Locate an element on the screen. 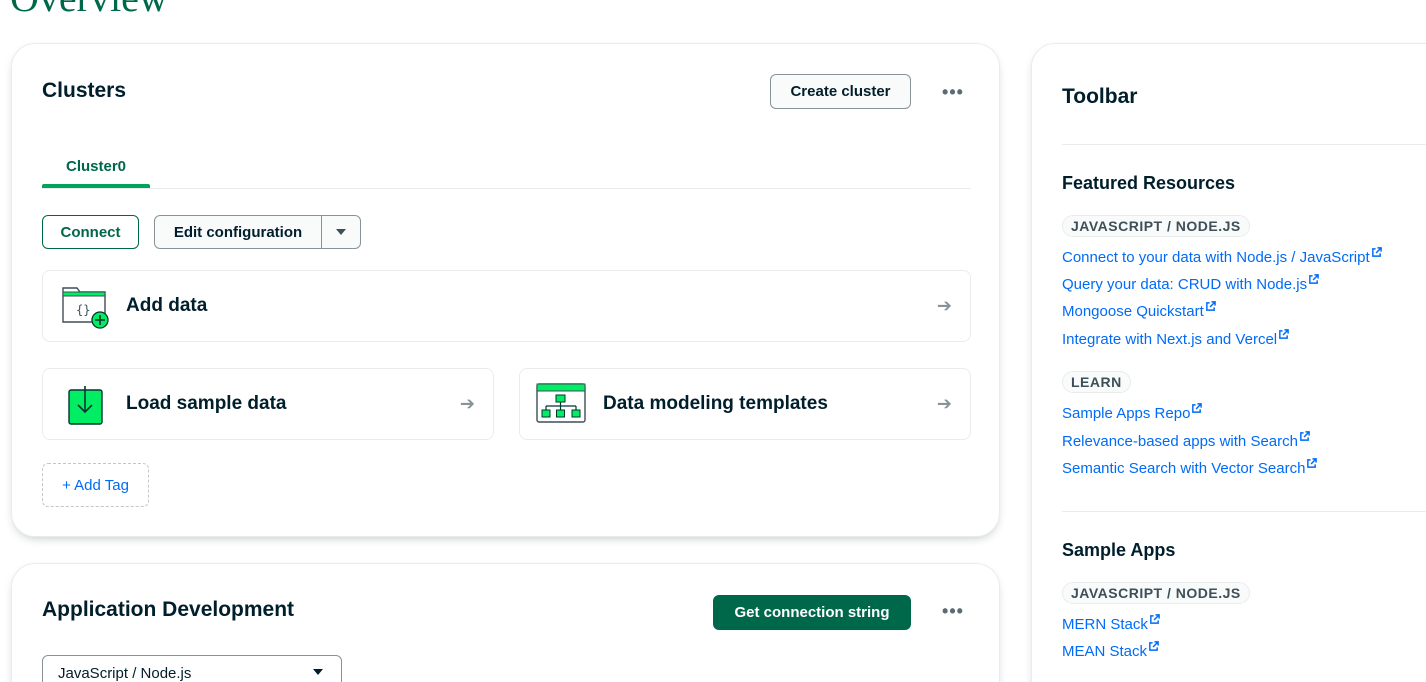 The width and height of the screenshot is (1426, 682). link-sample-apps-repo-label: Sample Apps Repo is located at coordinates (1126, 413).